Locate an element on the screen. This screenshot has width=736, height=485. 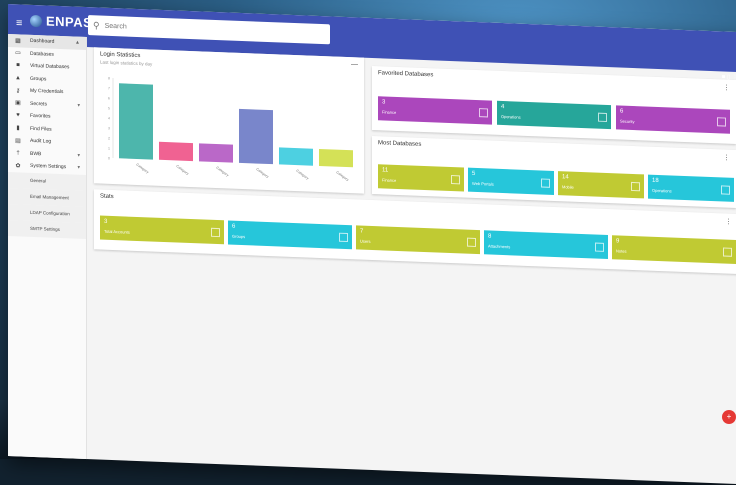
gear-icon: ✿ is located at coordinates (18, 166).